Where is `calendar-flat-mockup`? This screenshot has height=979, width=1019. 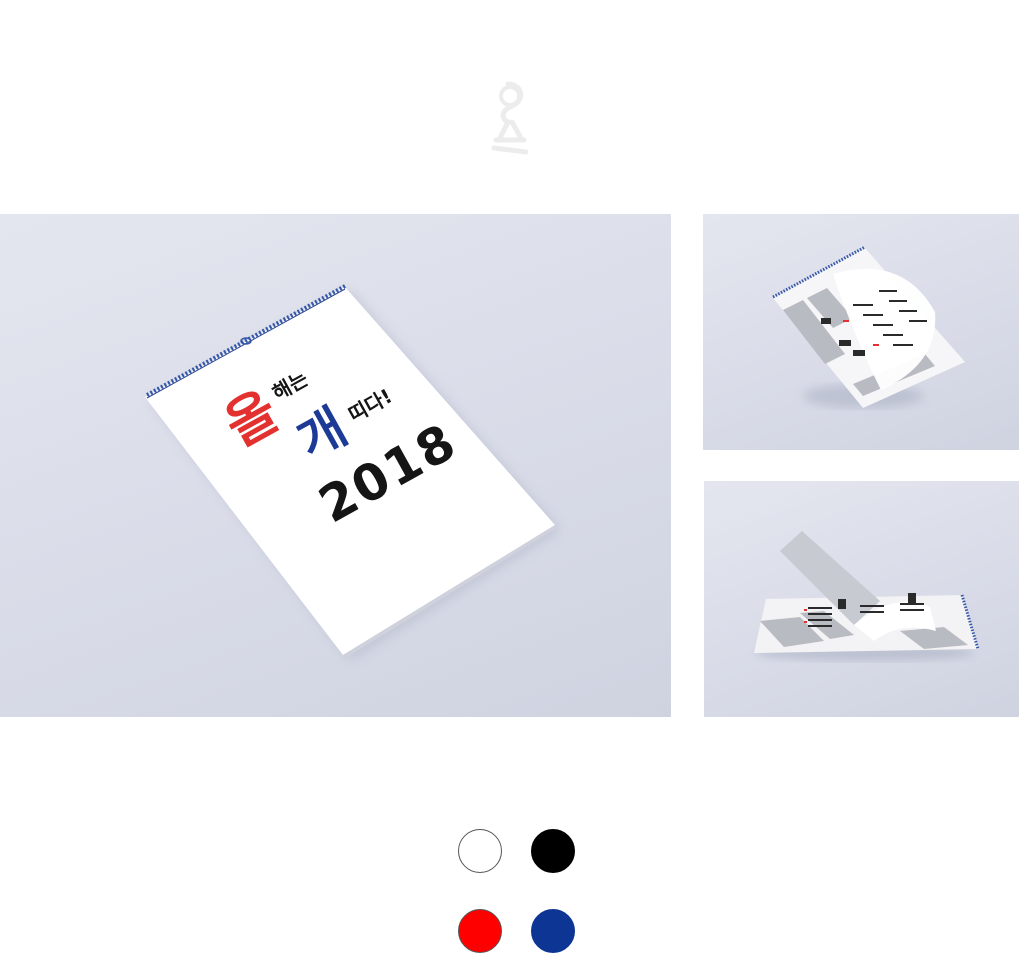 calendar-flat-mockup is located at coordinates (861, 599).